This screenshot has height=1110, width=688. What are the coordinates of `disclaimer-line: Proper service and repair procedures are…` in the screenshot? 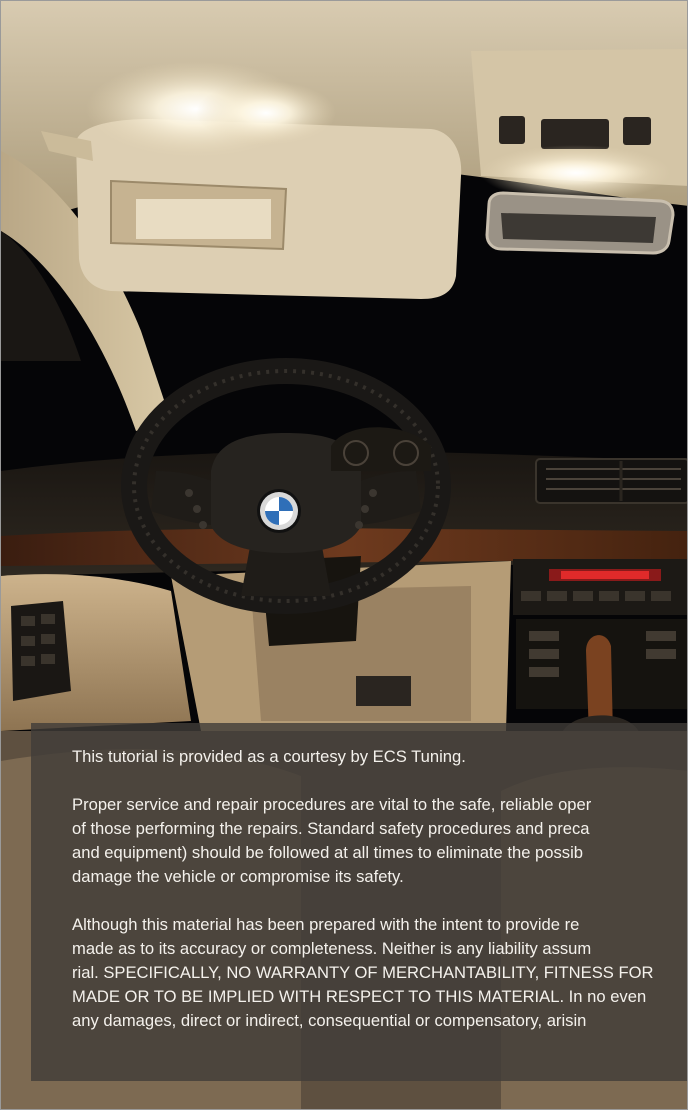 It's located at (332, 804).